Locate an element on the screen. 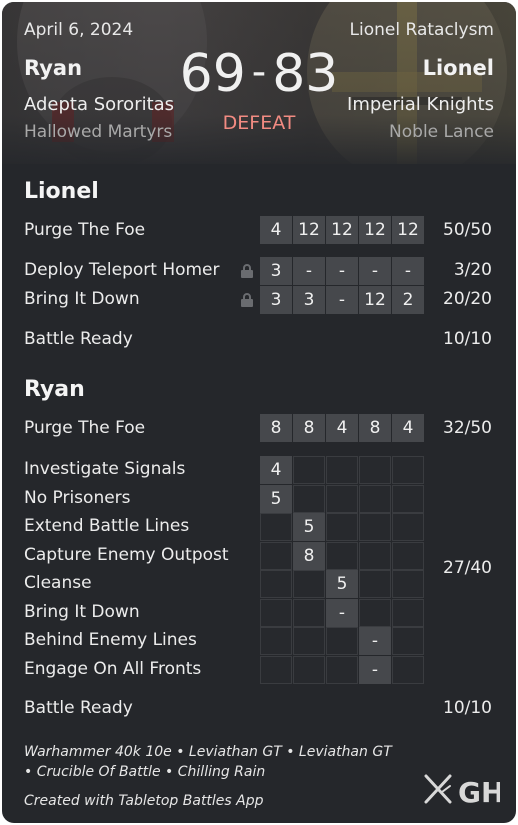 This screenshot has width=518, height=825. secondary-total: 27/40 is located at coordinates (467, 568).